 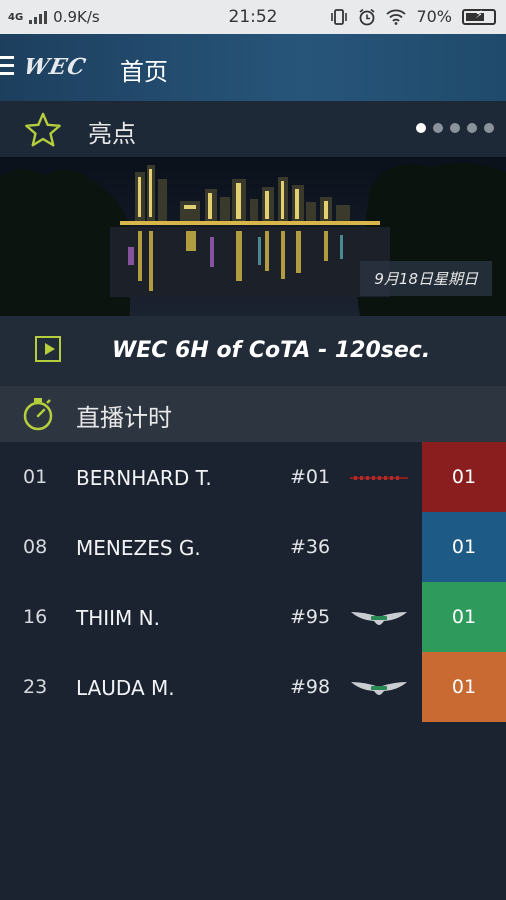 I want to click on page-title: 首页, so click(x=144, y=72).